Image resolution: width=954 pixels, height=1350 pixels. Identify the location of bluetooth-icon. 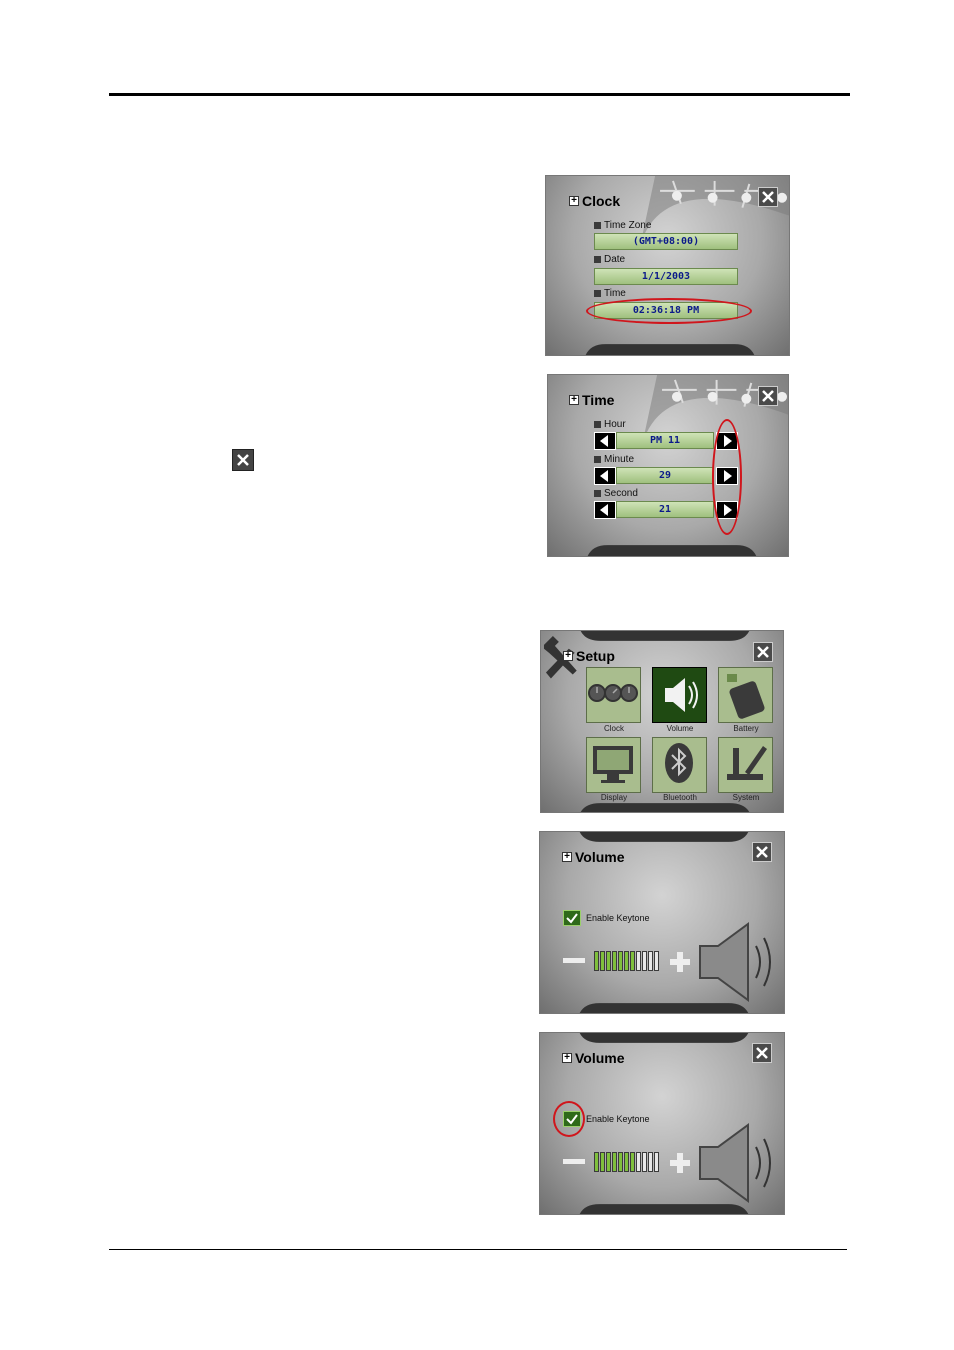
(679, 763).